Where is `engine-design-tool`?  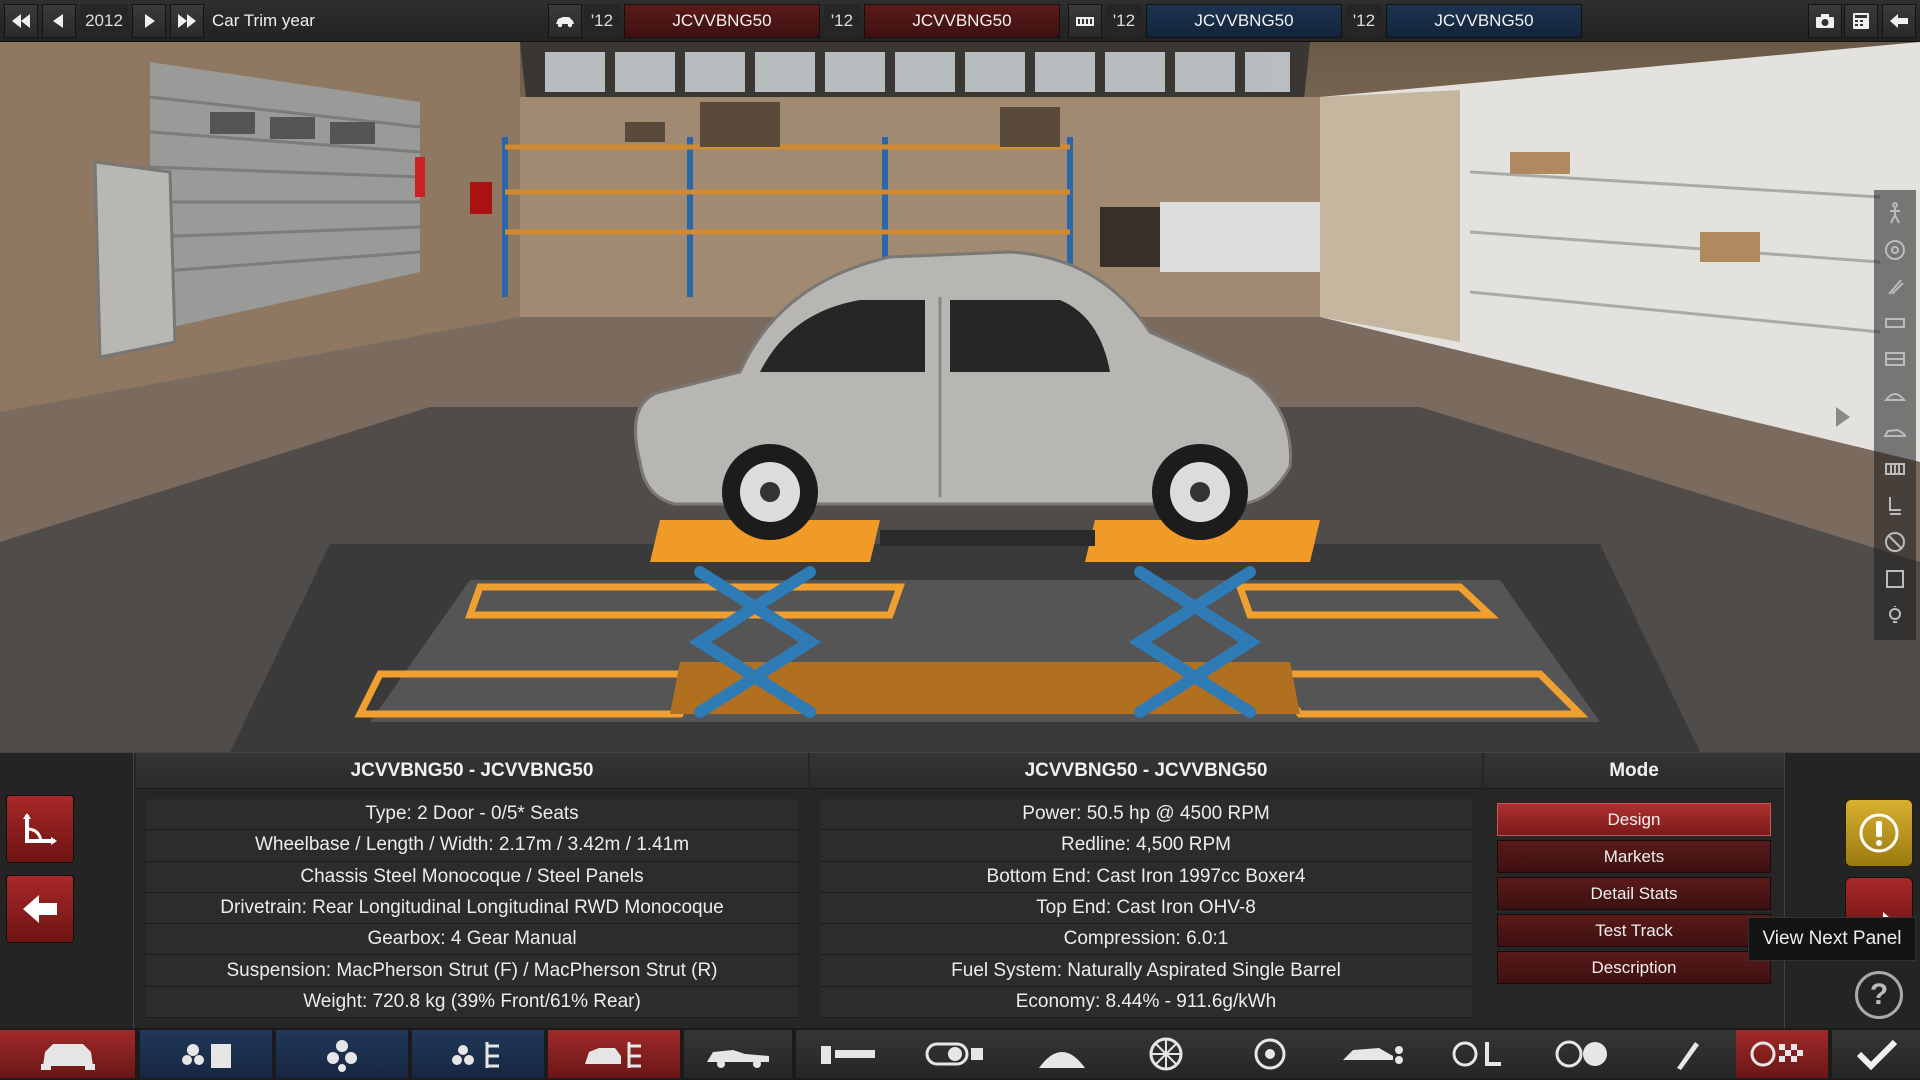
engine-design-tool is located at coordinates (478, 1054).